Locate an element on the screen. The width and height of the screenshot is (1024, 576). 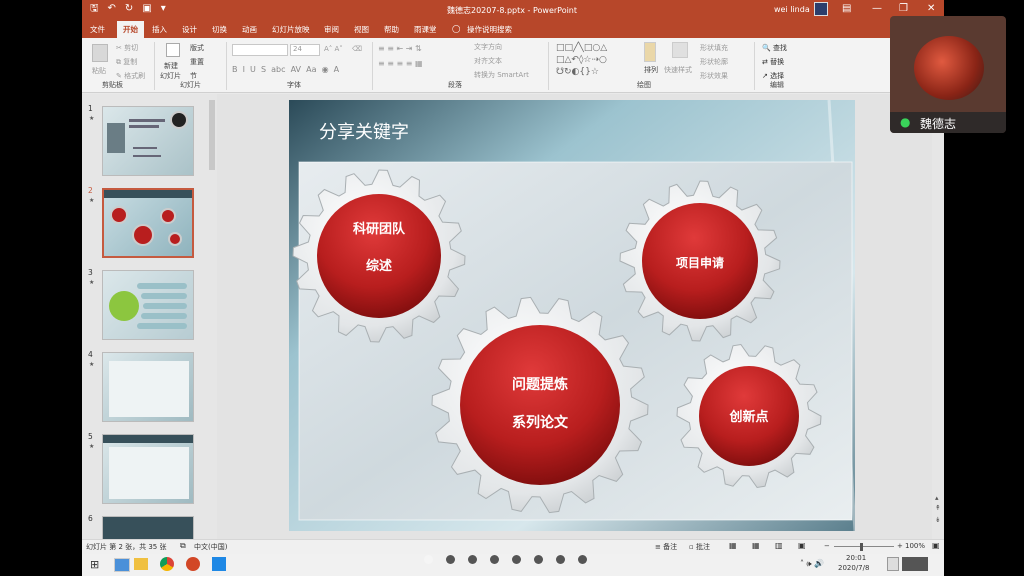
shape-outline-button: 形状轮廓 is located at coordinates (714, 62).